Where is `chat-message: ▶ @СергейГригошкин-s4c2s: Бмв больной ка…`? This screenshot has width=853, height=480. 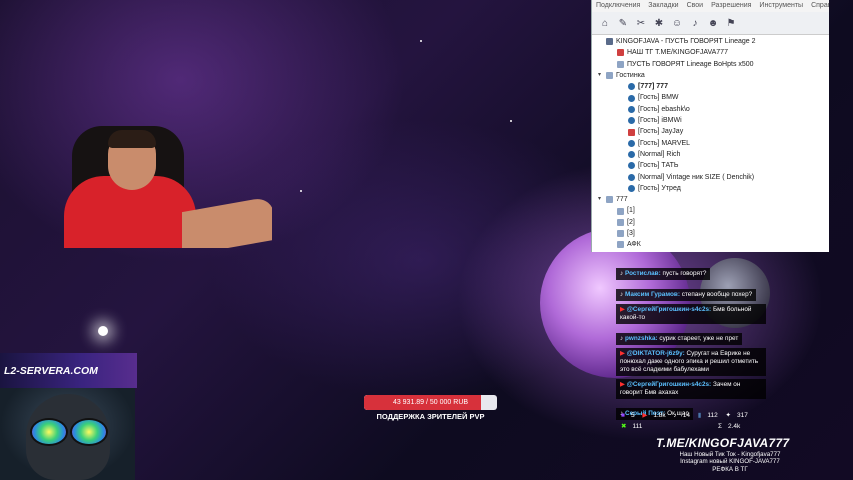
chat-message: ▶ @СергейГригошкин-s4c2s: Бмв больной ка… is located at coordinates (691, 314).